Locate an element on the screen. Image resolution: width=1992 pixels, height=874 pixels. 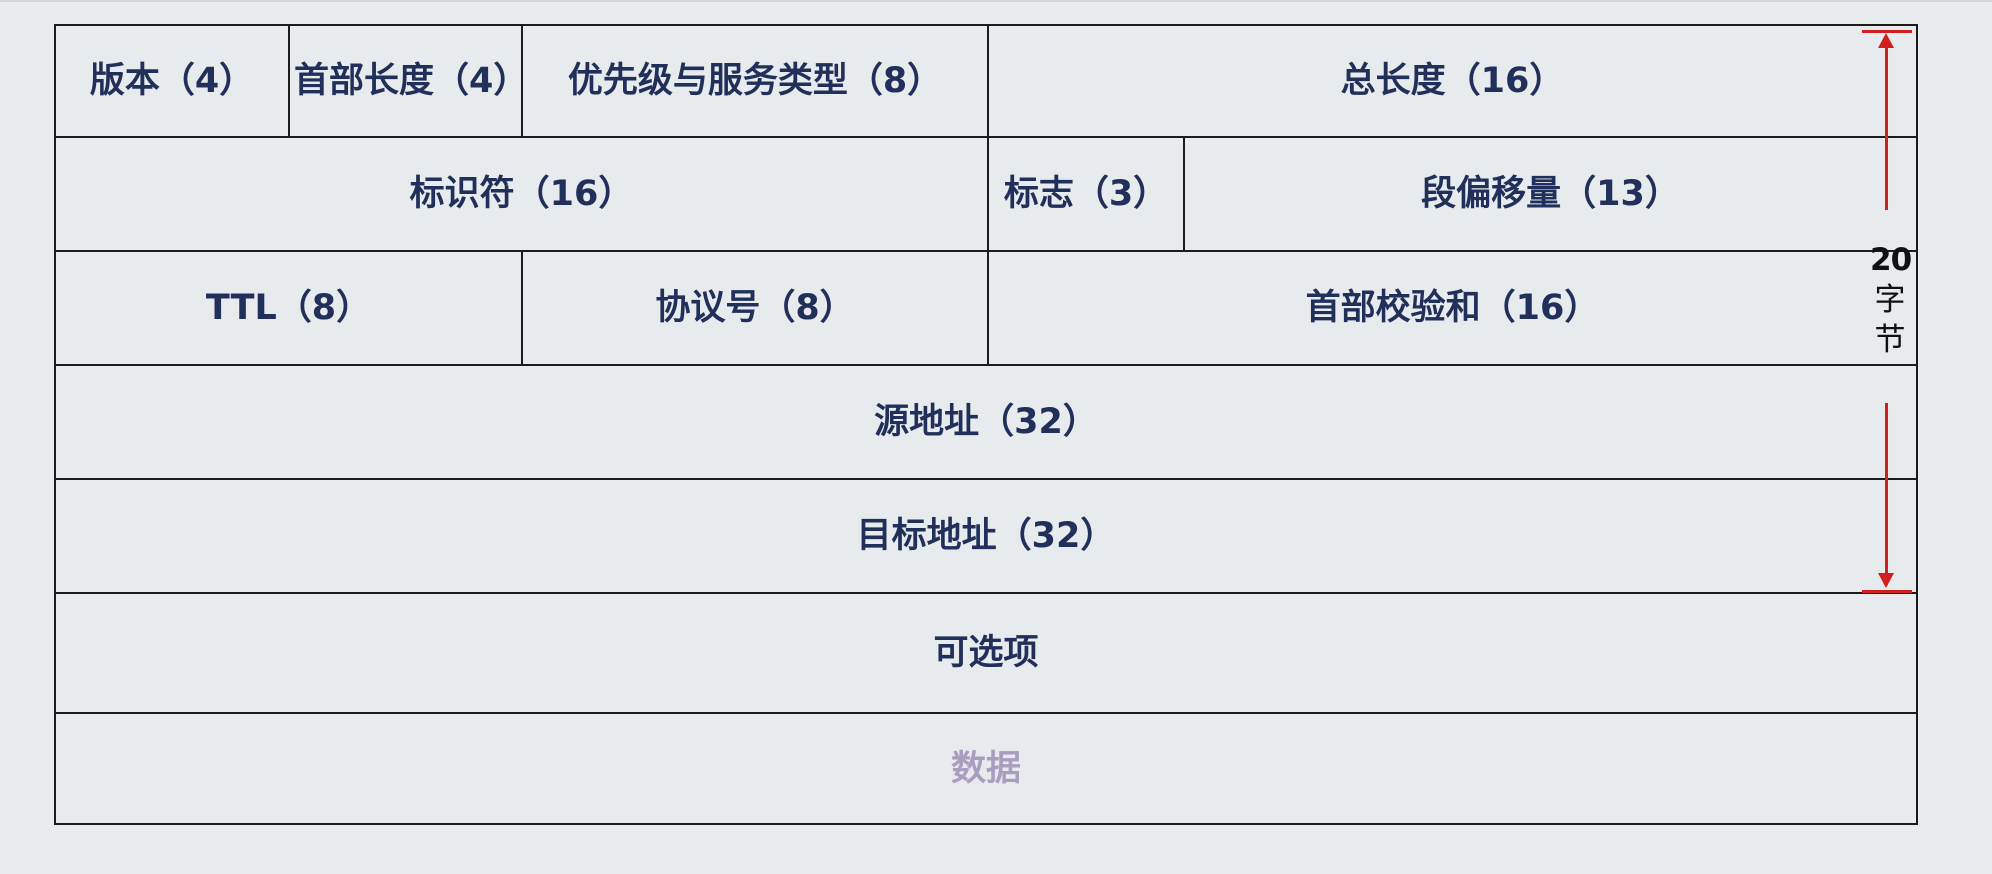
header-row-source: 源地址（32） is located at coordinates (986, 423).